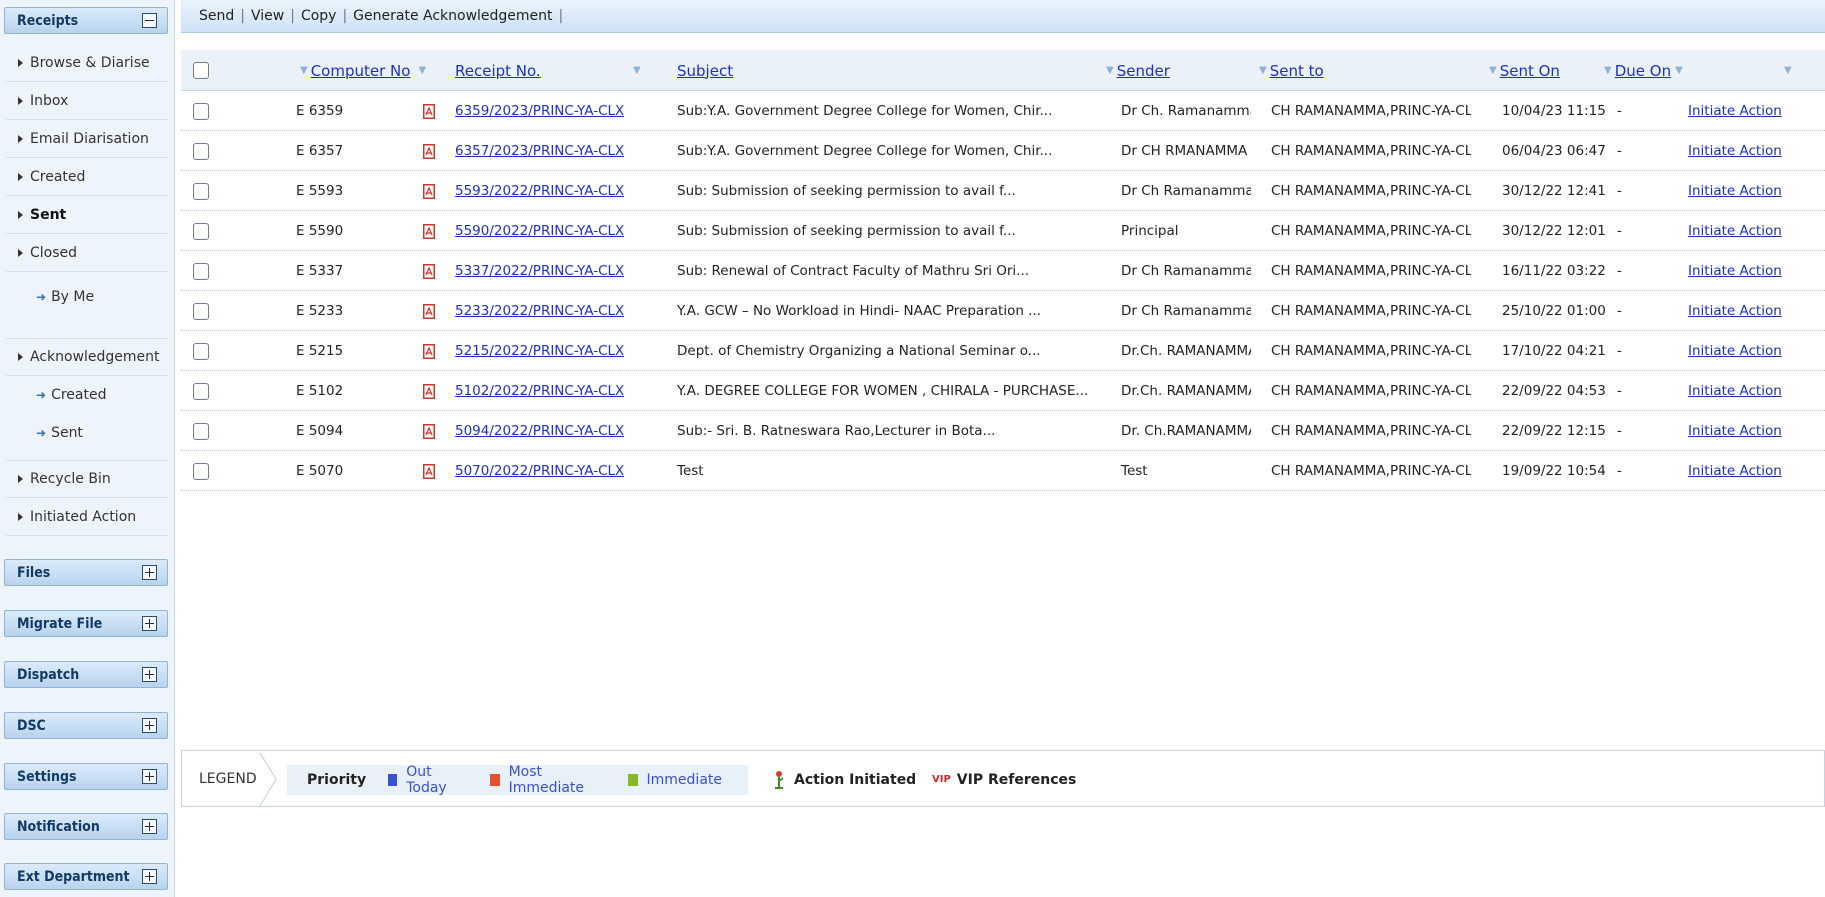 This screenshot has width=1825, height=897. I want to click on nav-inbox: Inbox, so click(87, 101).